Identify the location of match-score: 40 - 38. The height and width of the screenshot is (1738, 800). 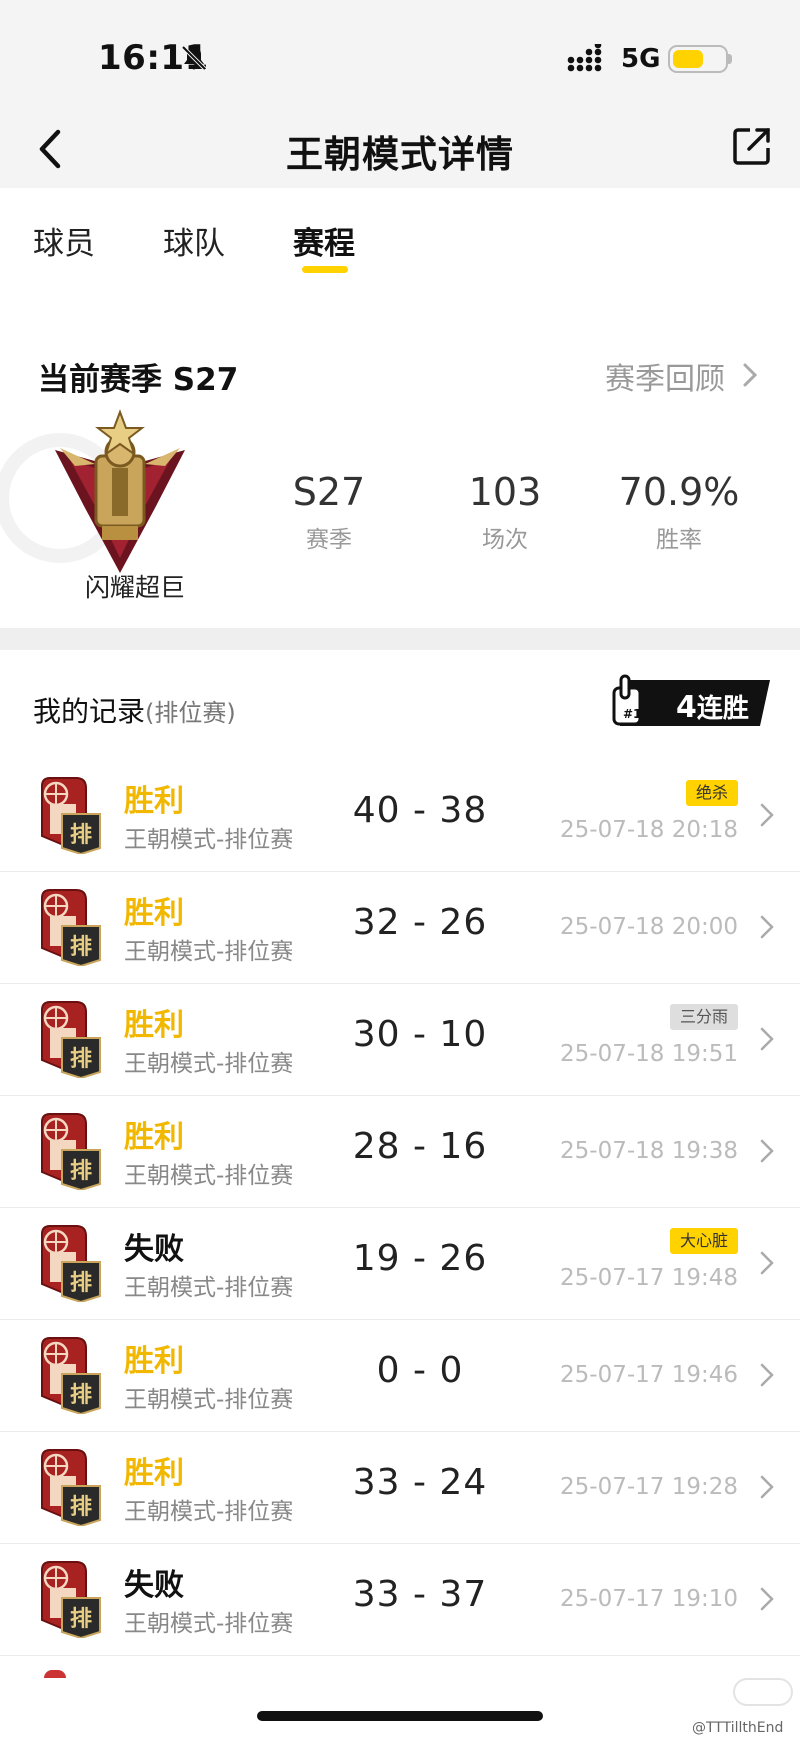
(420, 810).